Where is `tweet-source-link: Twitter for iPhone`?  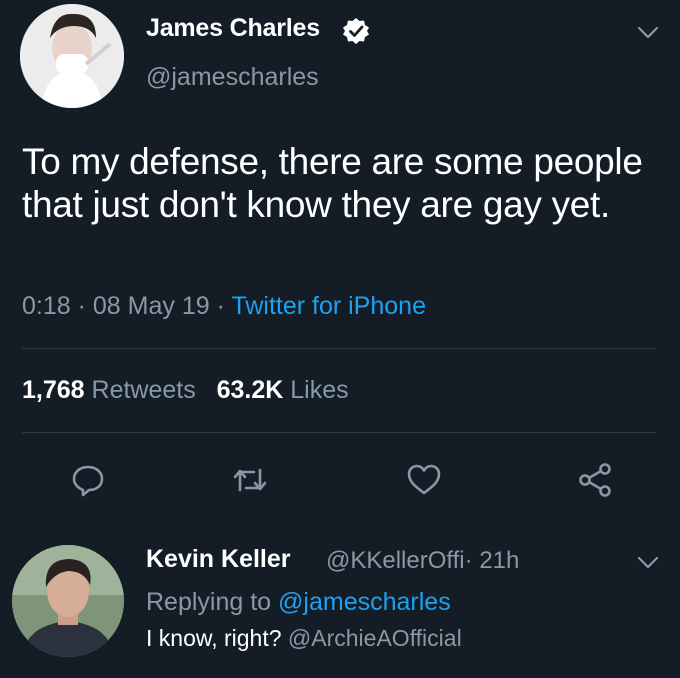 tweet-source-link: Twitter for iPhone is located at coordinates (328, 306).